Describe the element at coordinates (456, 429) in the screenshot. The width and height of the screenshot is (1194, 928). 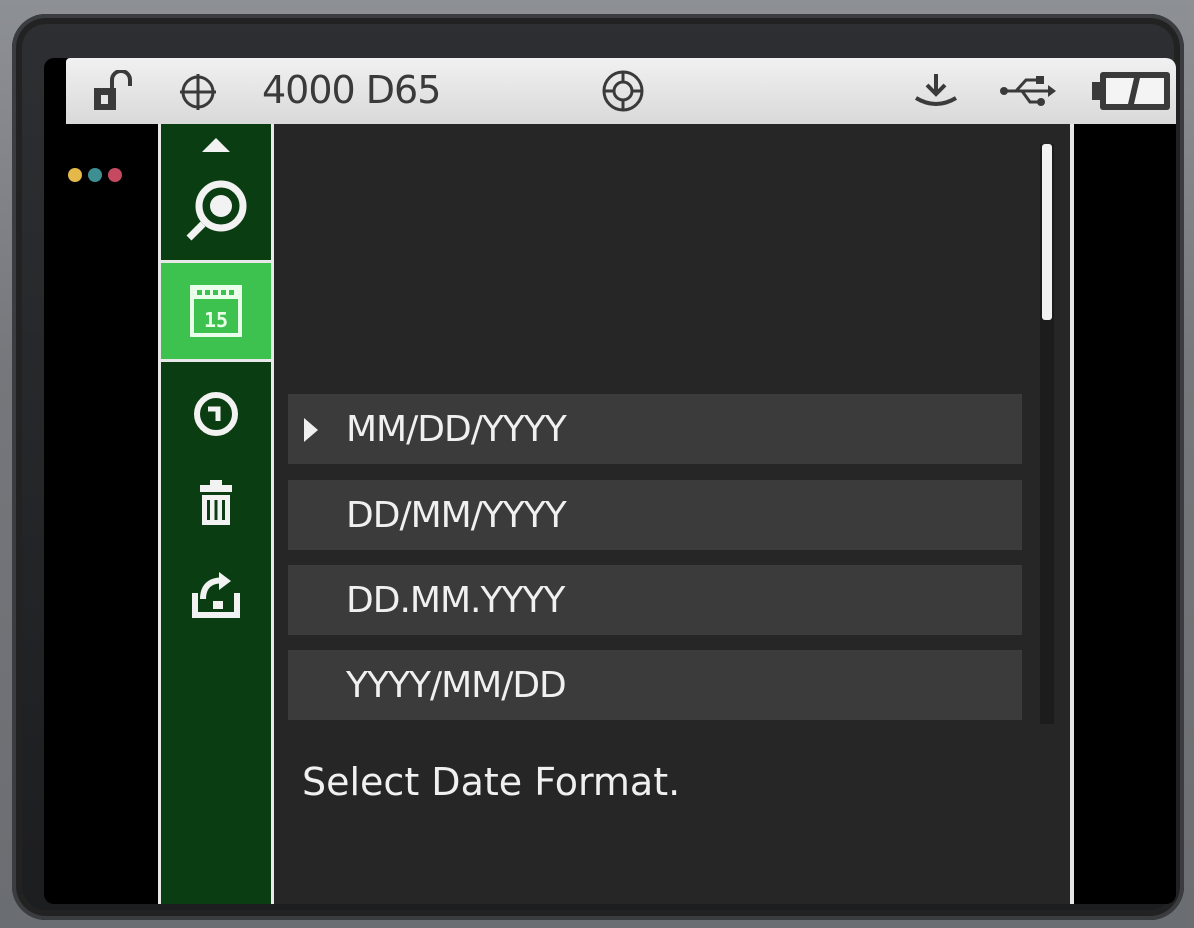
I see `date-format-option-label: MM/DD/YYYY` at that location.